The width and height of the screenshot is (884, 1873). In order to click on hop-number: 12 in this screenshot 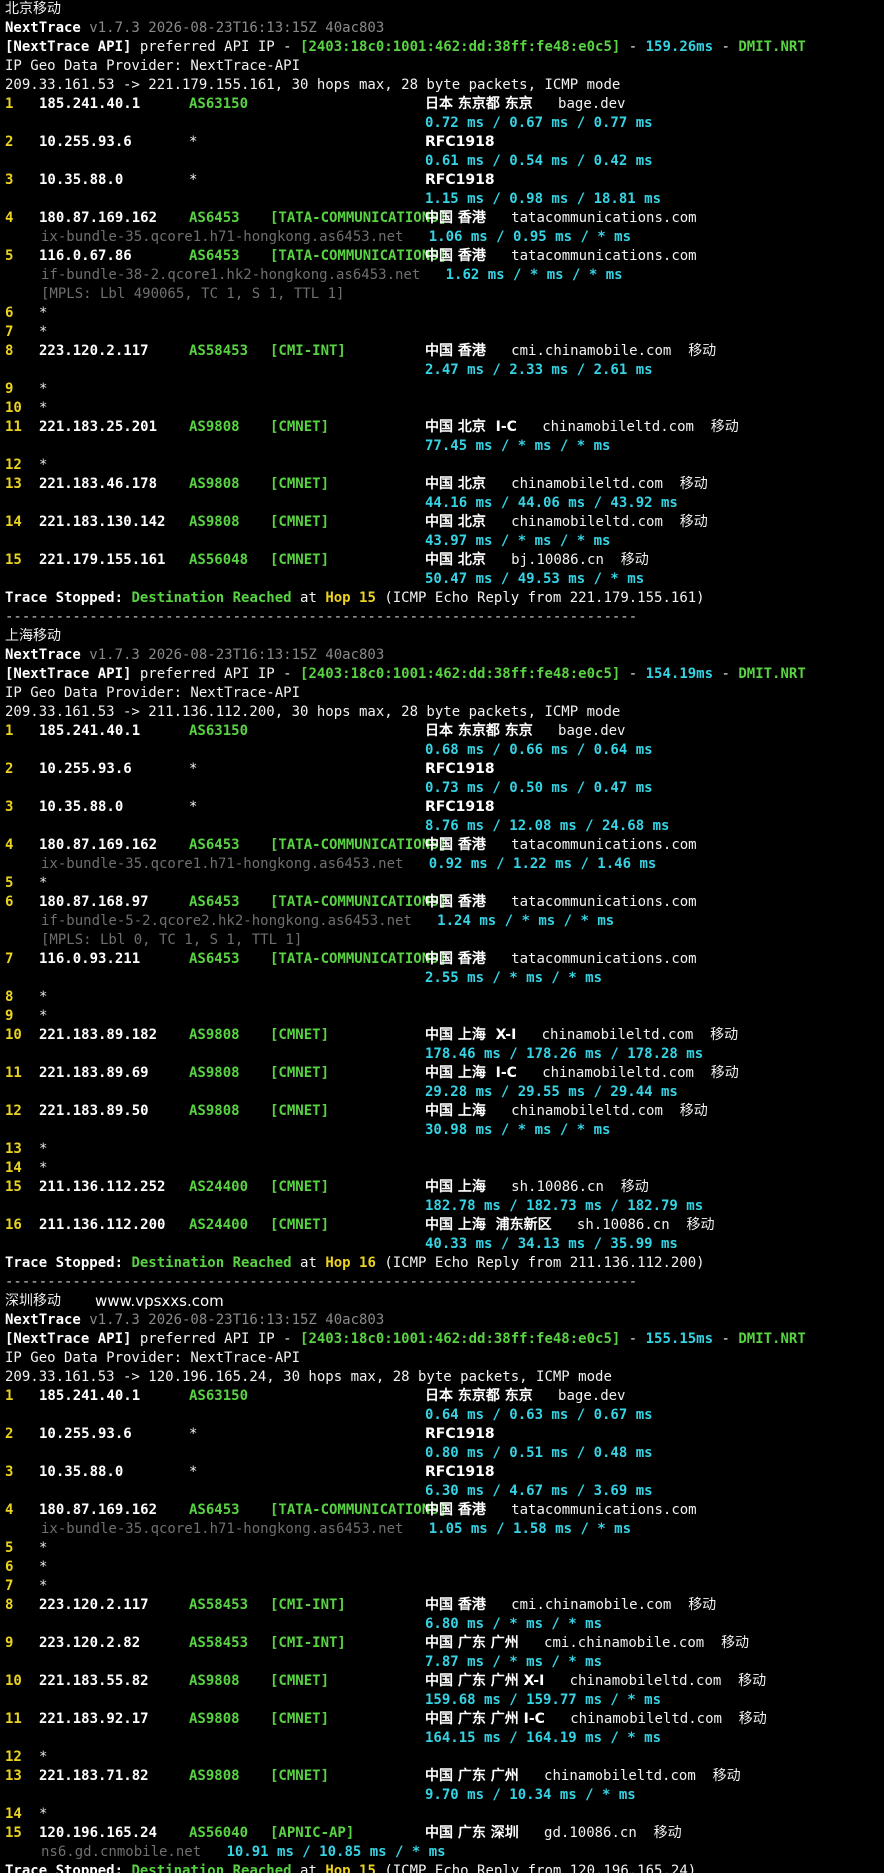, I will do `click(13, 1111)`.